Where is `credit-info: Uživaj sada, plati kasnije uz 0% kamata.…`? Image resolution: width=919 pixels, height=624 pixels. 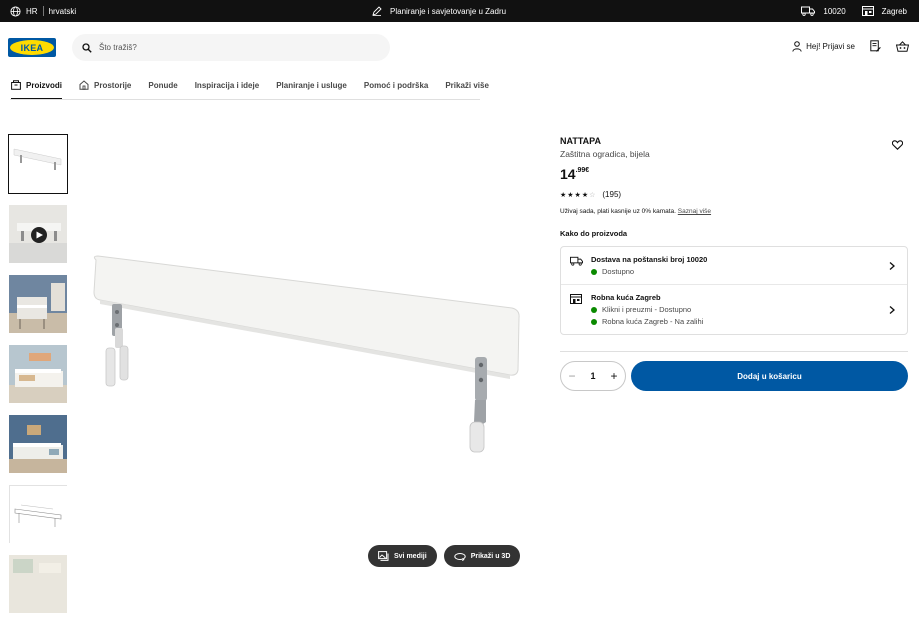
credit-info: Uživaj sada, plati kasnije uz 0% kamata.… is located at coordinates (734, 211).